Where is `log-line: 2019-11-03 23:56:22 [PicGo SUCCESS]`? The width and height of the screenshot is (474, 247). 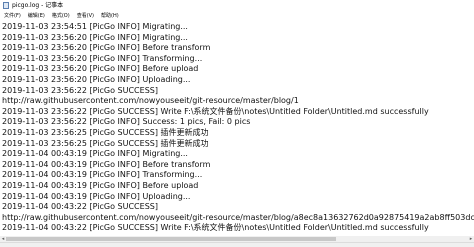
log-line: 2019-11-03 23:56:22 [PicGo SUCCESS] is located at coordinates (80, 90).